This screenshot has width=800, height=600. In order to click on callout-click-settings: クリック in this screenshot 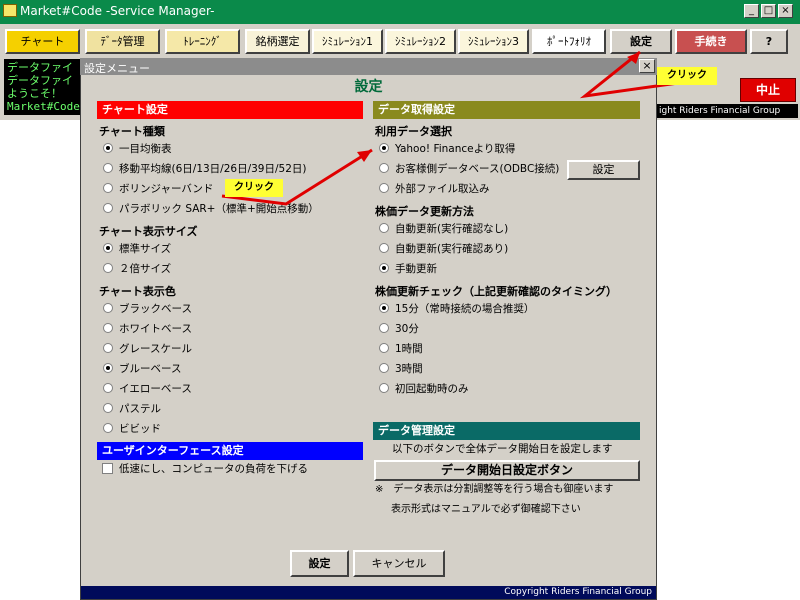, I will do `click(687, 76)`.